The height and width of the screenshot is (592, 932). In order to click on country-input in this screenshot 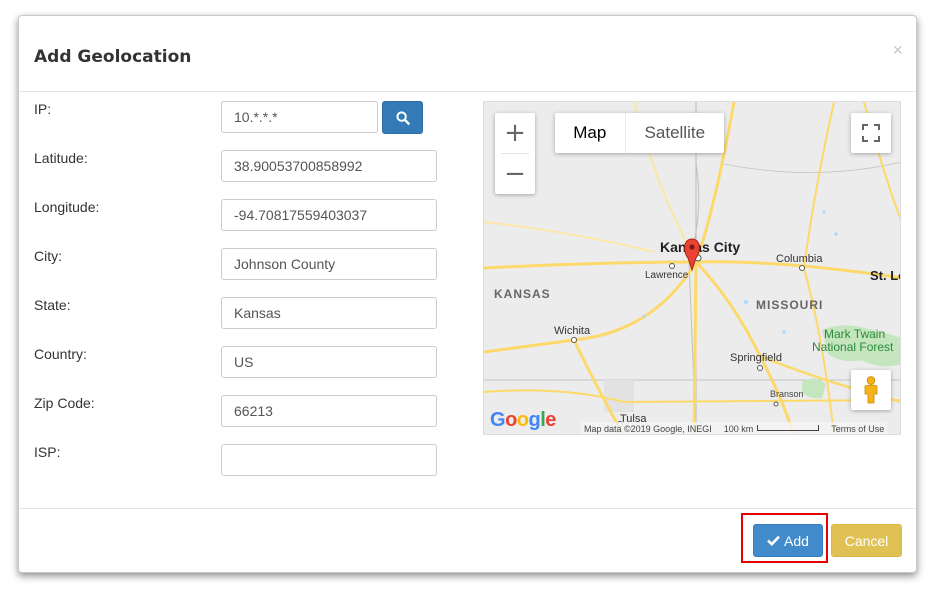, I will do `click(329, 362)`.